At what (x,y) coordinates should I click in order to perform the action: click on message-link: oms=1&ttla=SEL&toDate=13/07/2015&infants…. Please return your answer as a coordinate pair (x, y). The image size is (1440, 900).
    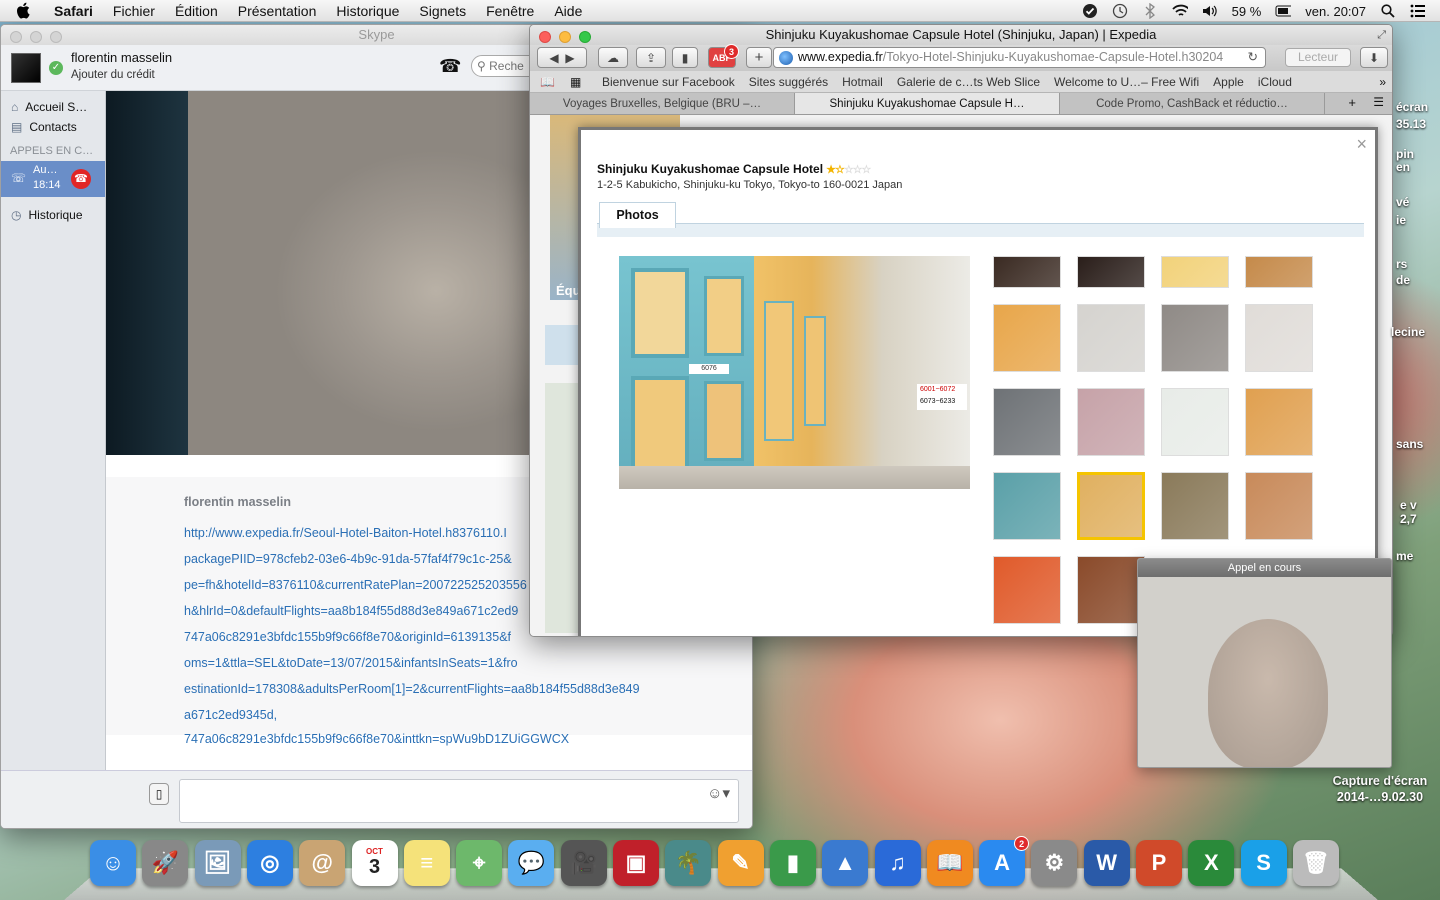
    Looking at the image, I should click on (351, 663).